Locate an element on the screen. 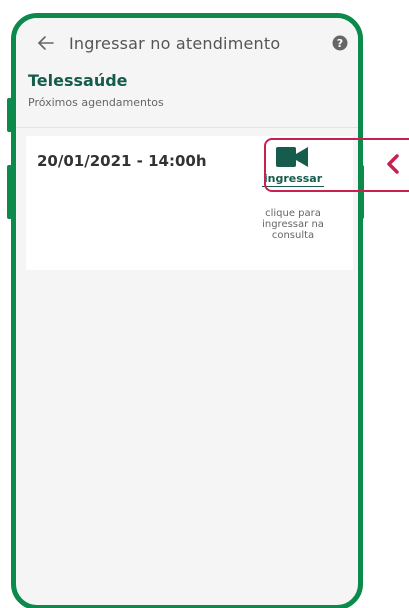  arrow-left-icon is located at coordinates (46, 43).